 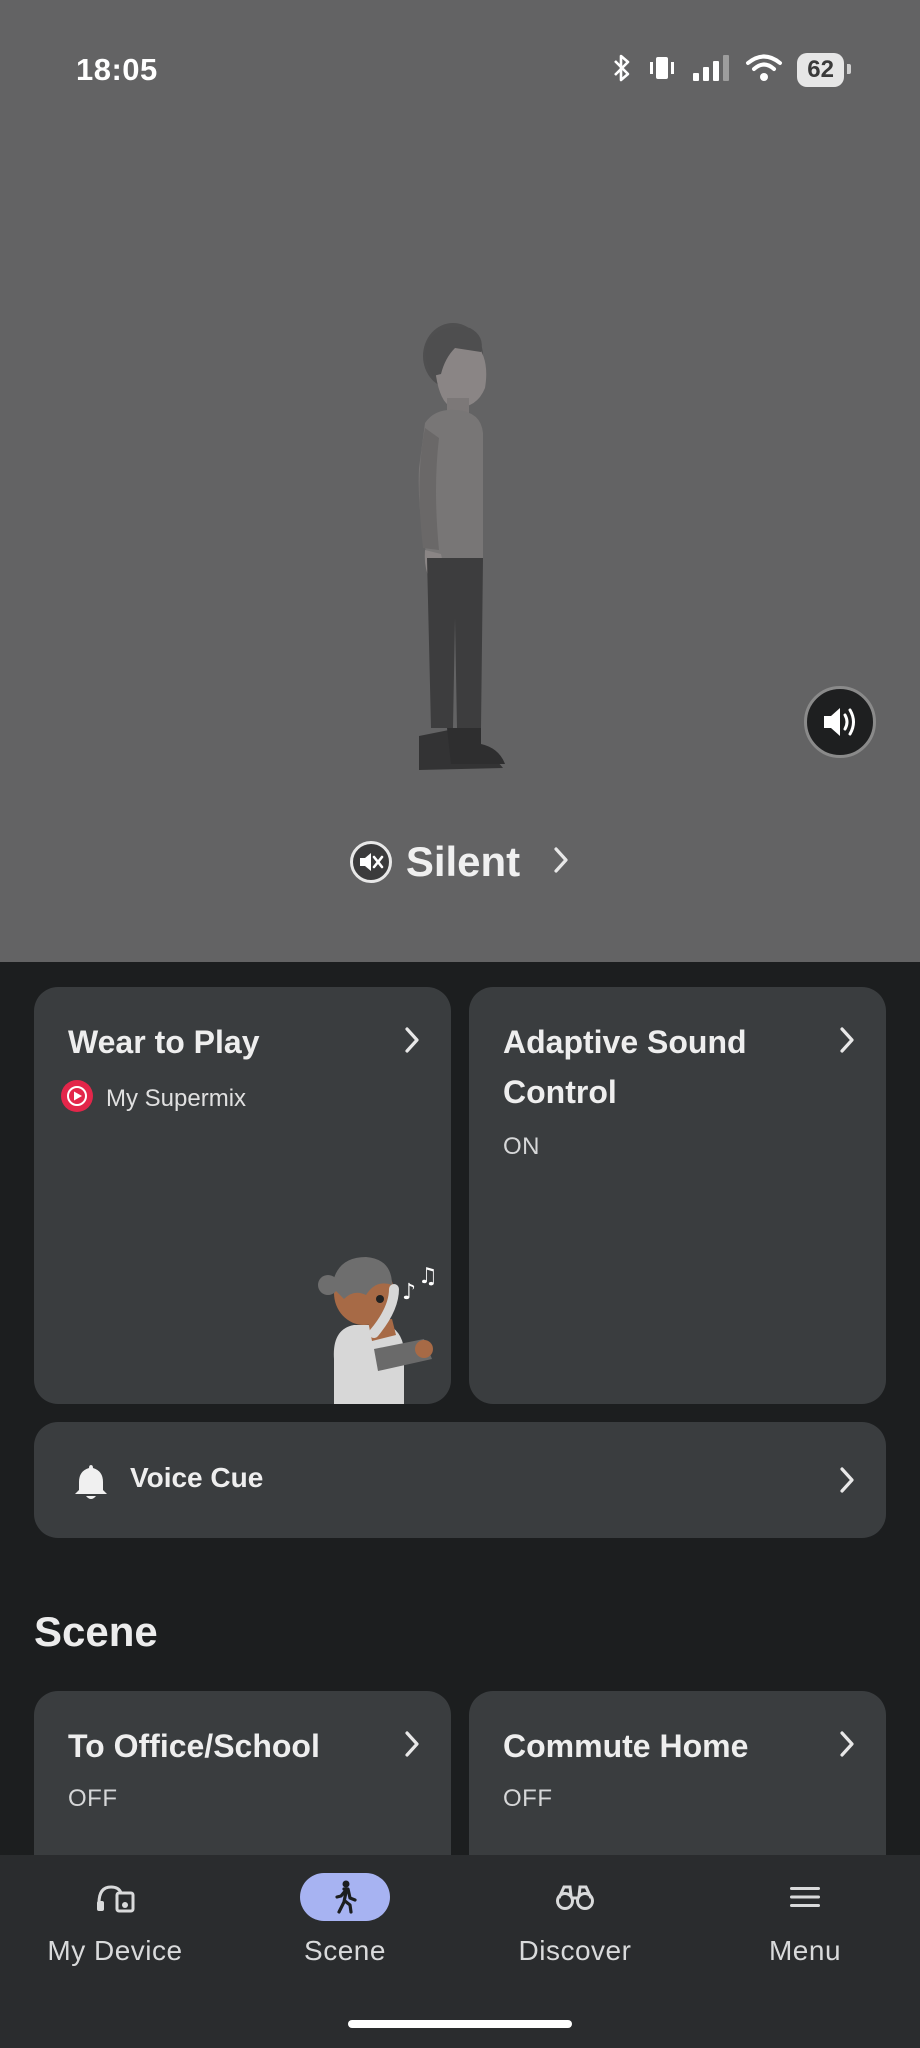 I want to click on nav-my-device: My Device, so click(x=115, y=1920).